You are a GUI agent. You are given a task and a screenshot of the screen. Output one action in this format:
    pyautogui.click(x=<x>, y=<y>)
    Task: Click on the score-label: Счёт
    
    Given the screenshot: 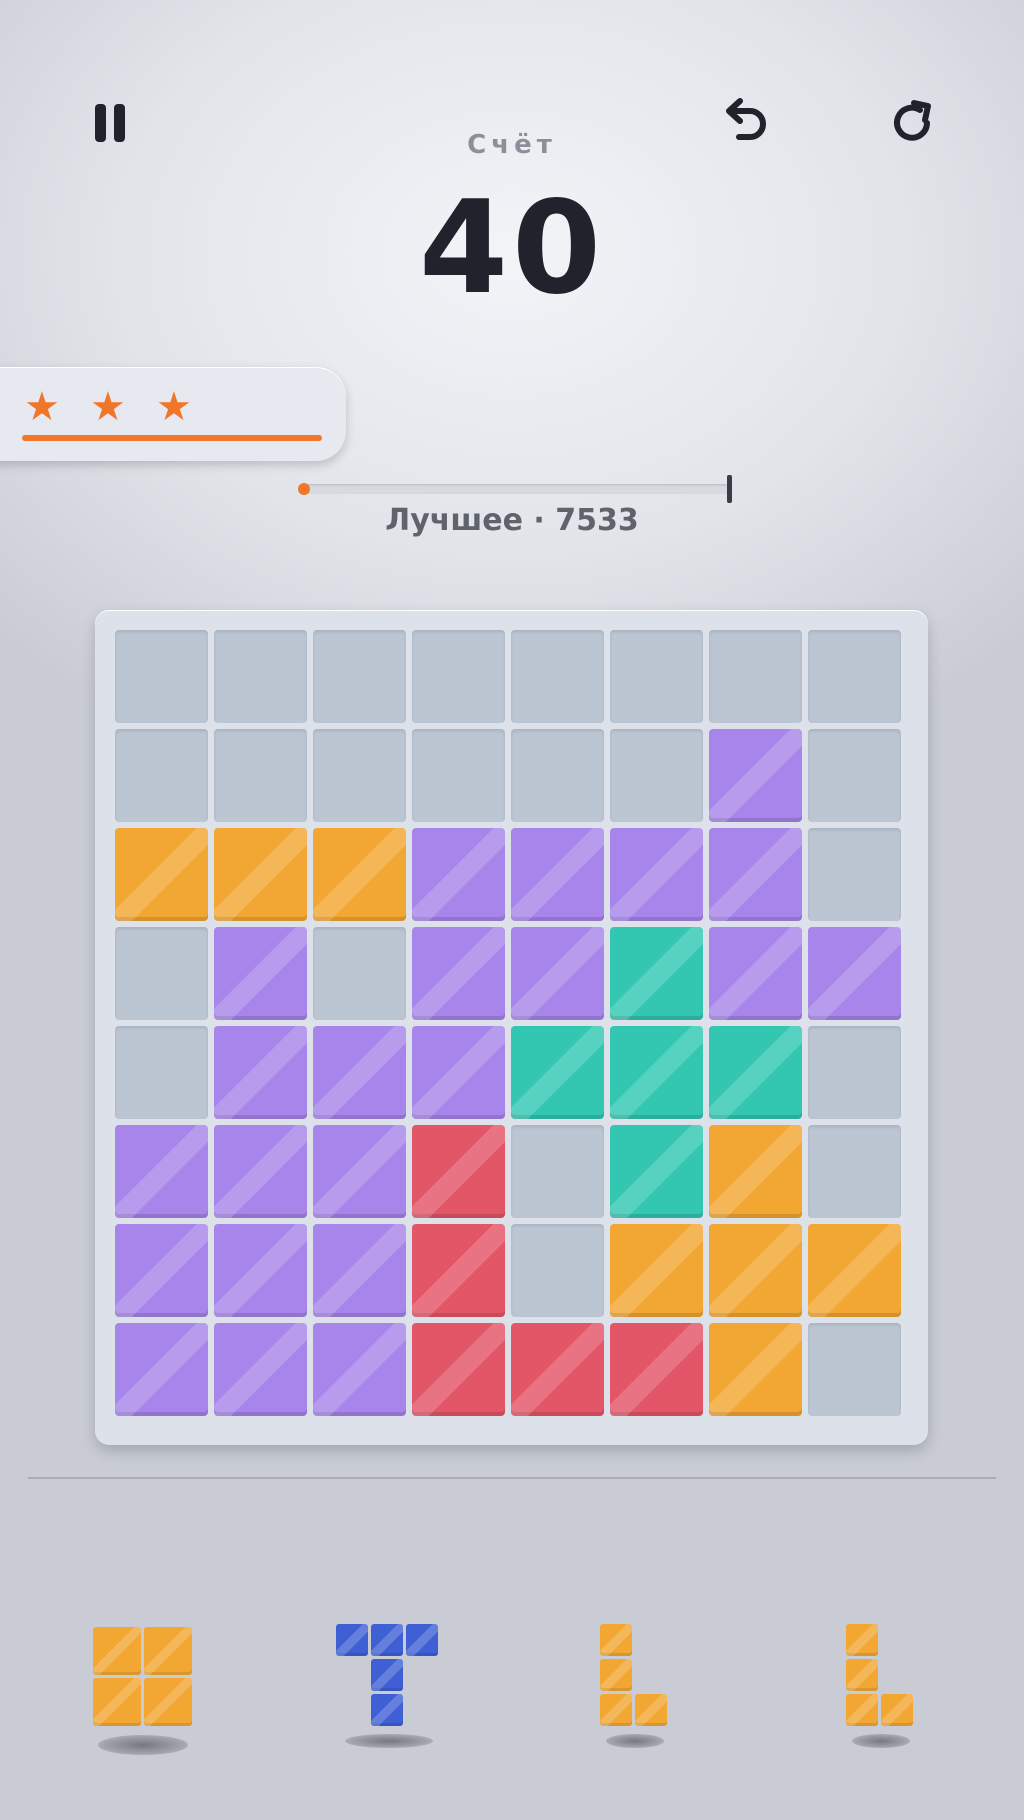 What is the action you would take?
    pyautogui.click(x=512, y=145)
    